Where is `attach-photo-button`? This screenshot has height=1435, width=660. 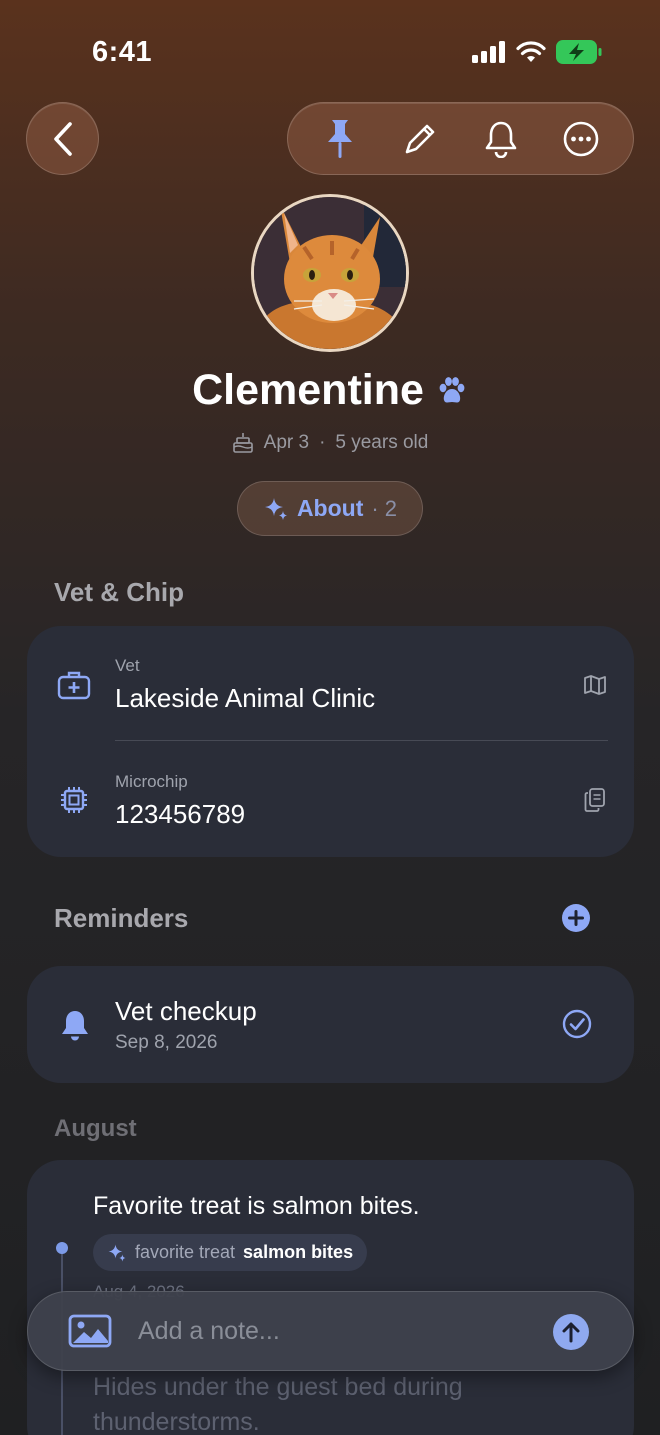
attach-photo-button is located at coordinates (90, 1333).